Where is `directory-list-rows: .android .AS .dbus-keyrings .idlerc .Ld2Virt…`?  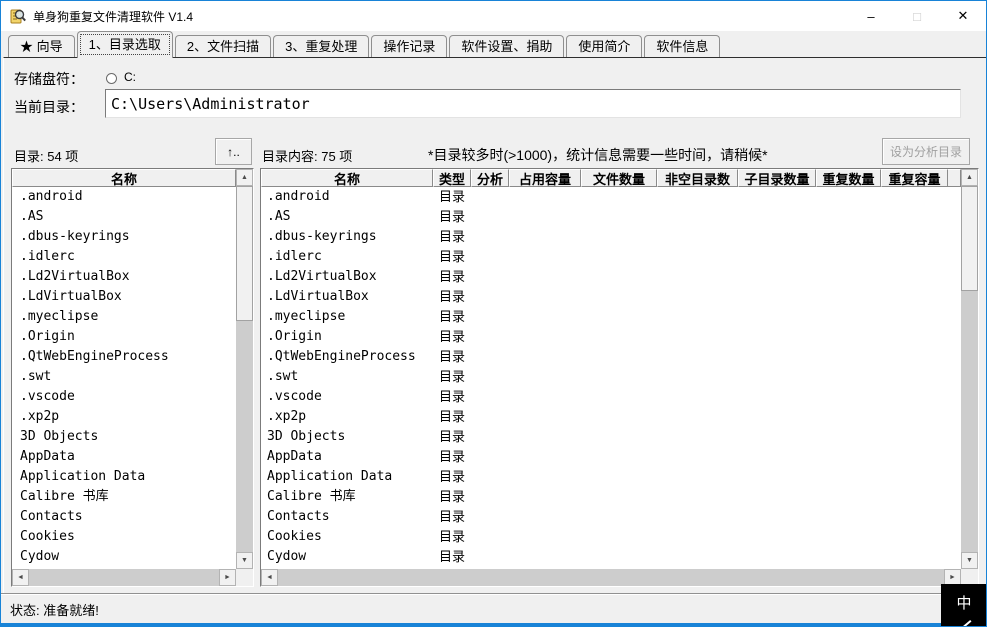 directory-list-rows: .android .AS .dbus-keyrings .idlerc .Ld2Virt… is located at coordinates (124, 378).